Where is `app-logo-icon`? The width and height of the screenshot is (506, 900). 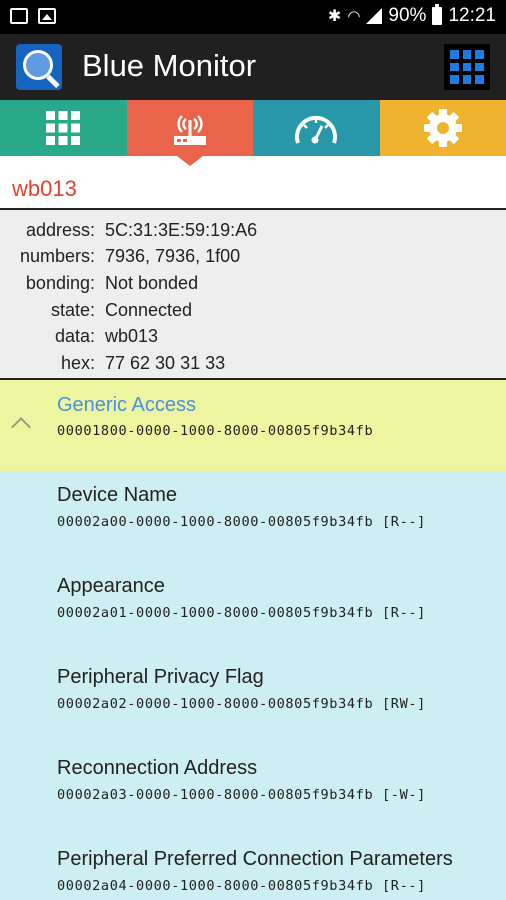 app-logo-icon is located at coordinates (39, 67).